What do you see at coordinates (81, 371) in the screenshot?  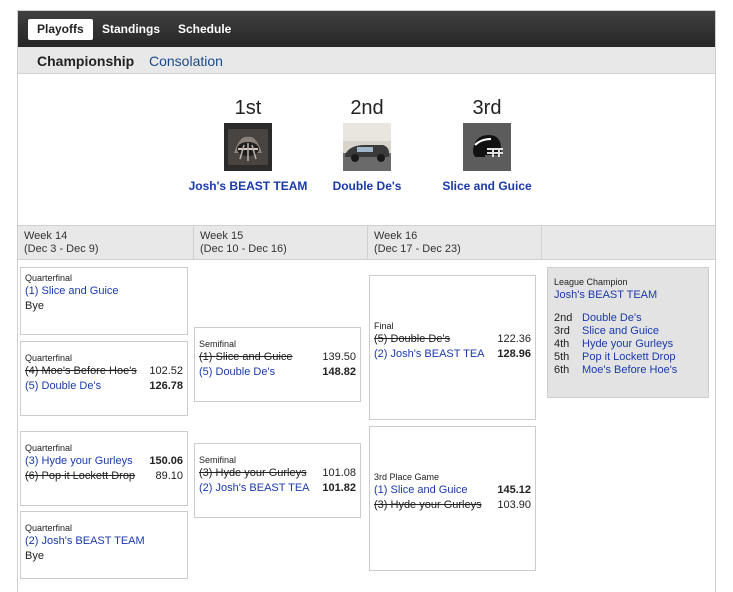 I see `team-link: (4) Moe's Before Hoe's` at bounding box center [81, 371].